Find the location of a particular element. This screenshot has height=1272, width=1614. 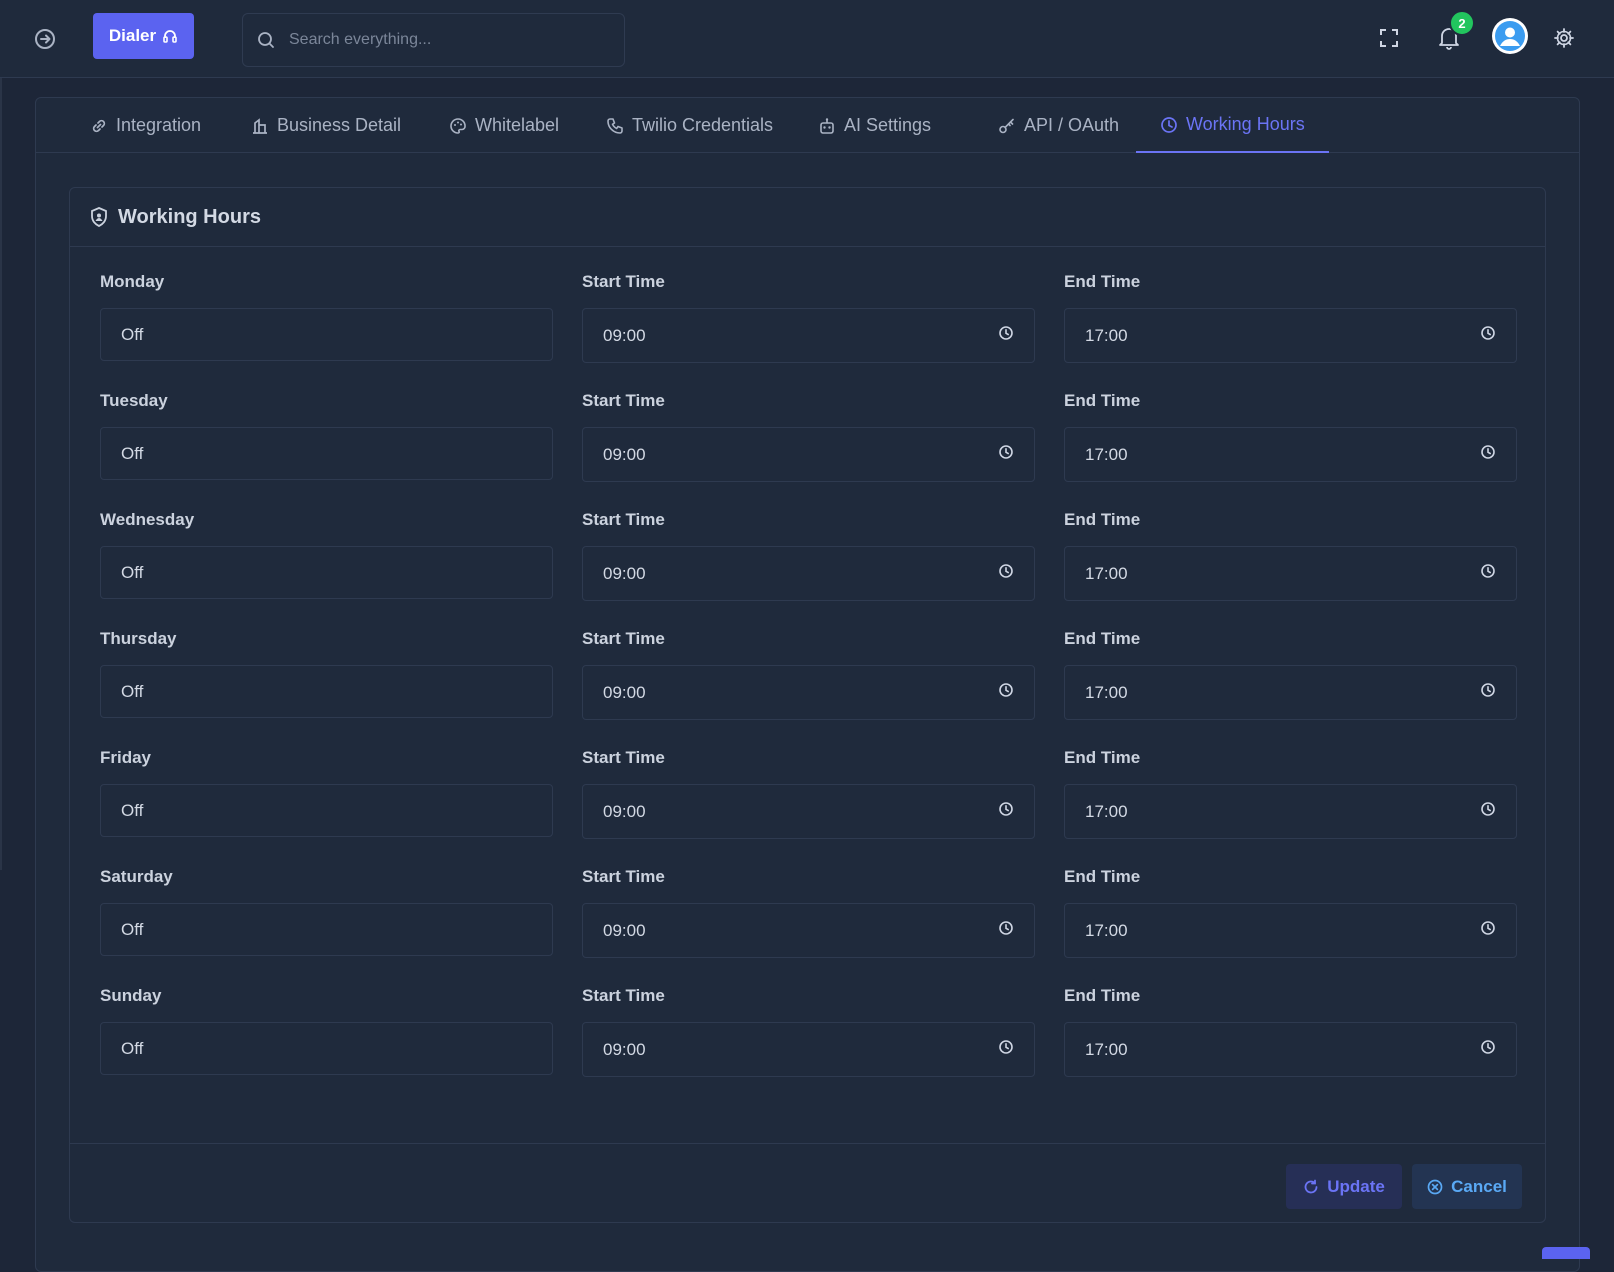

search-box is located at coordinates (433, 40).